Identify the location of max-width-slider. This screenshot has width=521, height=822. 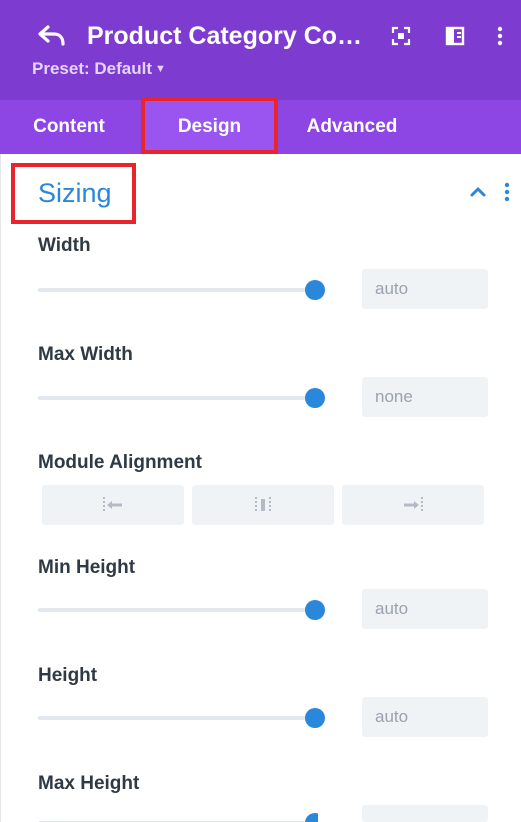
(181, 398).